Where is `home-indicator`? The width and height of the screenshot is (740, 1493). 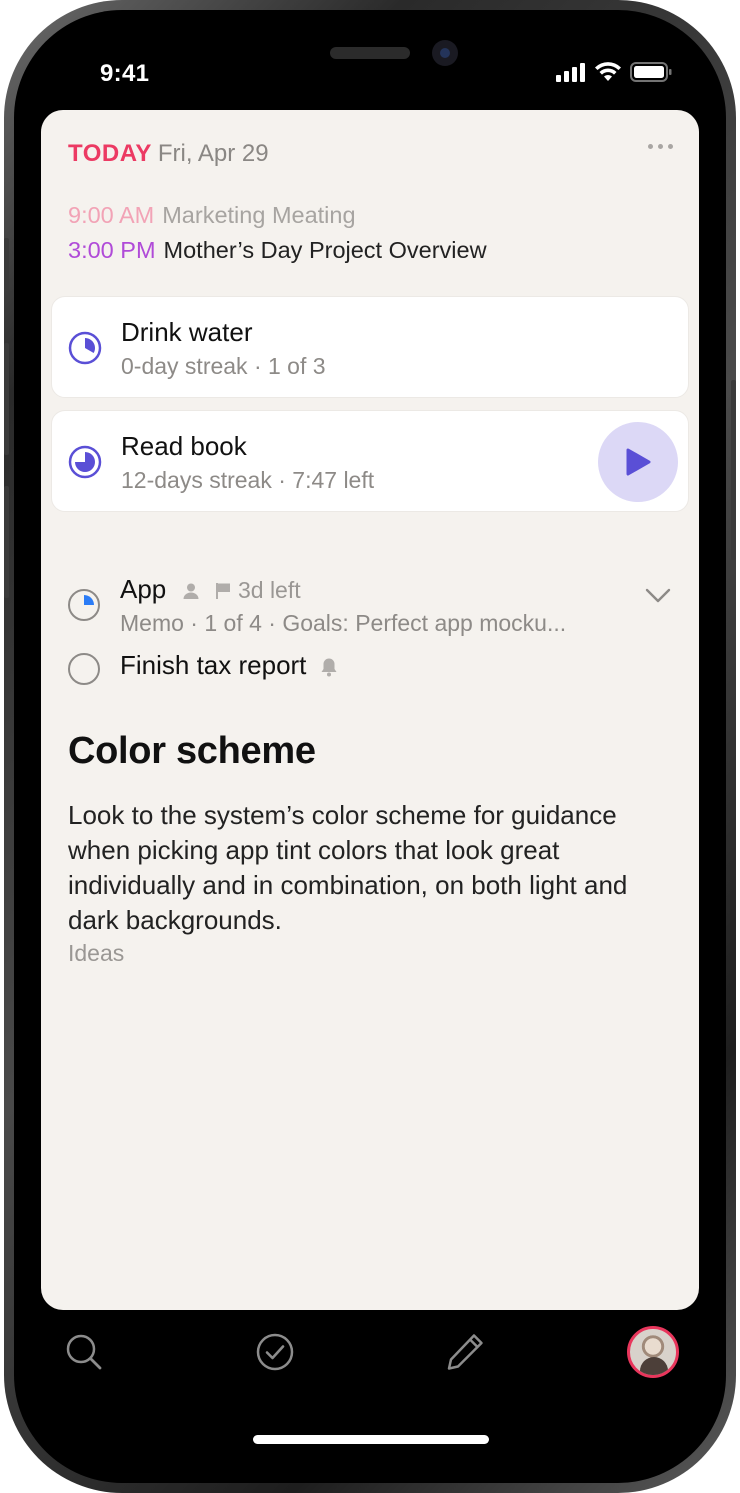
home-indicator is located at coordinates (371, 1439).